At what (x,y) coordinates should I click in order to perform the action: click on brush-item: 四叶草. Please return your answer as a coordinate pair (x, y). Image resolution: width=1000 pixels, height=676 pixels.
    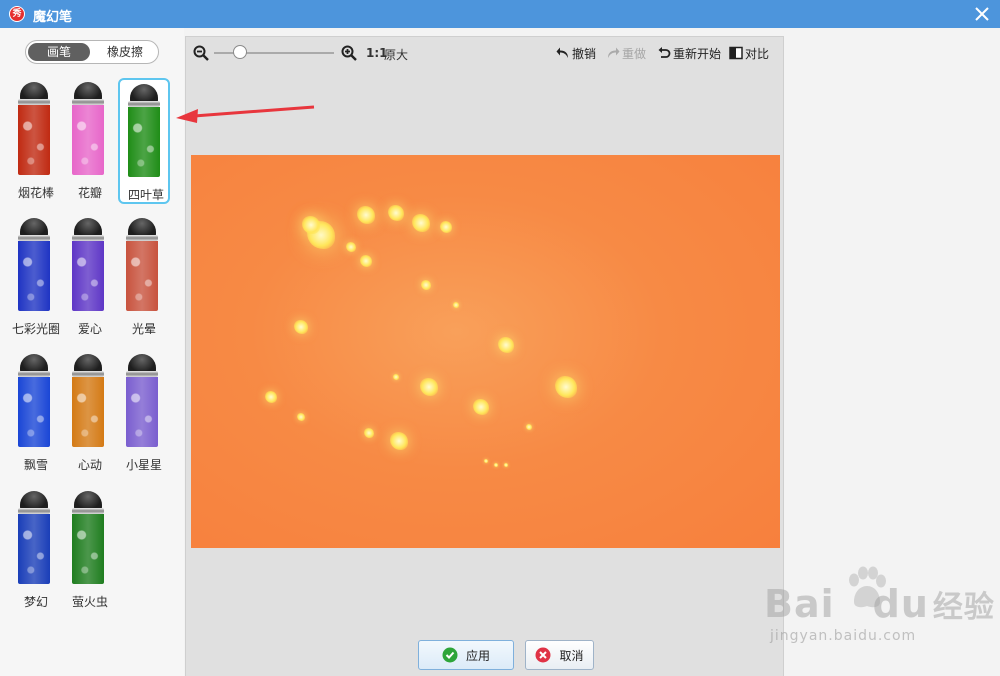
    Looking at the image, I should click on (144, 141).